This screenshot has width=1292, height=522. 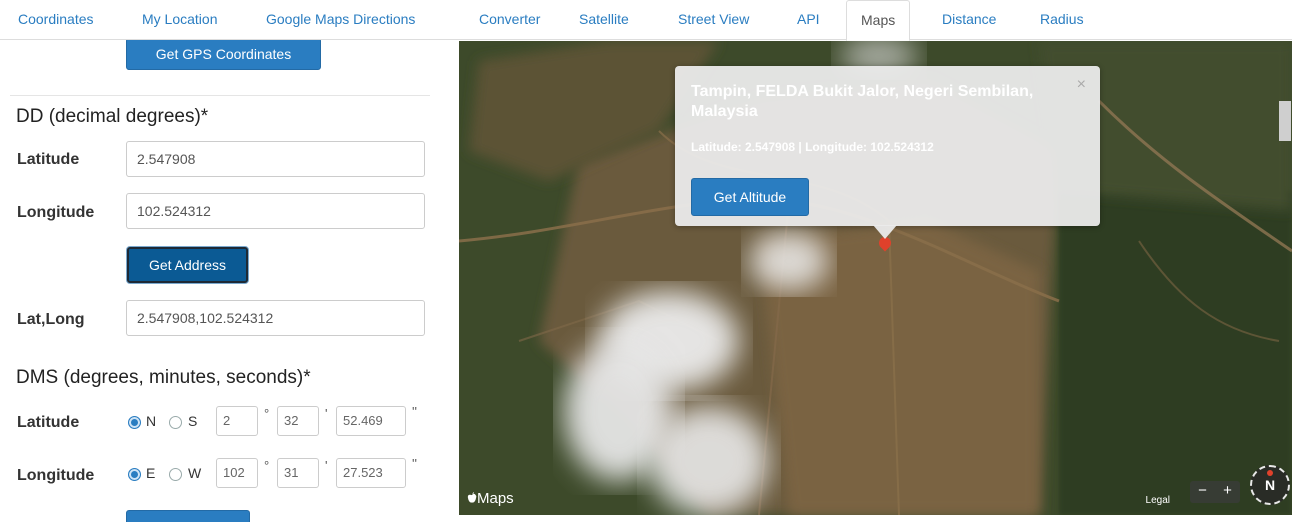 What do you see at coordinates (298, 421) in the screenshot?
I see `dms-lat-minutes-input: 32` at bounding box center [298, 421].